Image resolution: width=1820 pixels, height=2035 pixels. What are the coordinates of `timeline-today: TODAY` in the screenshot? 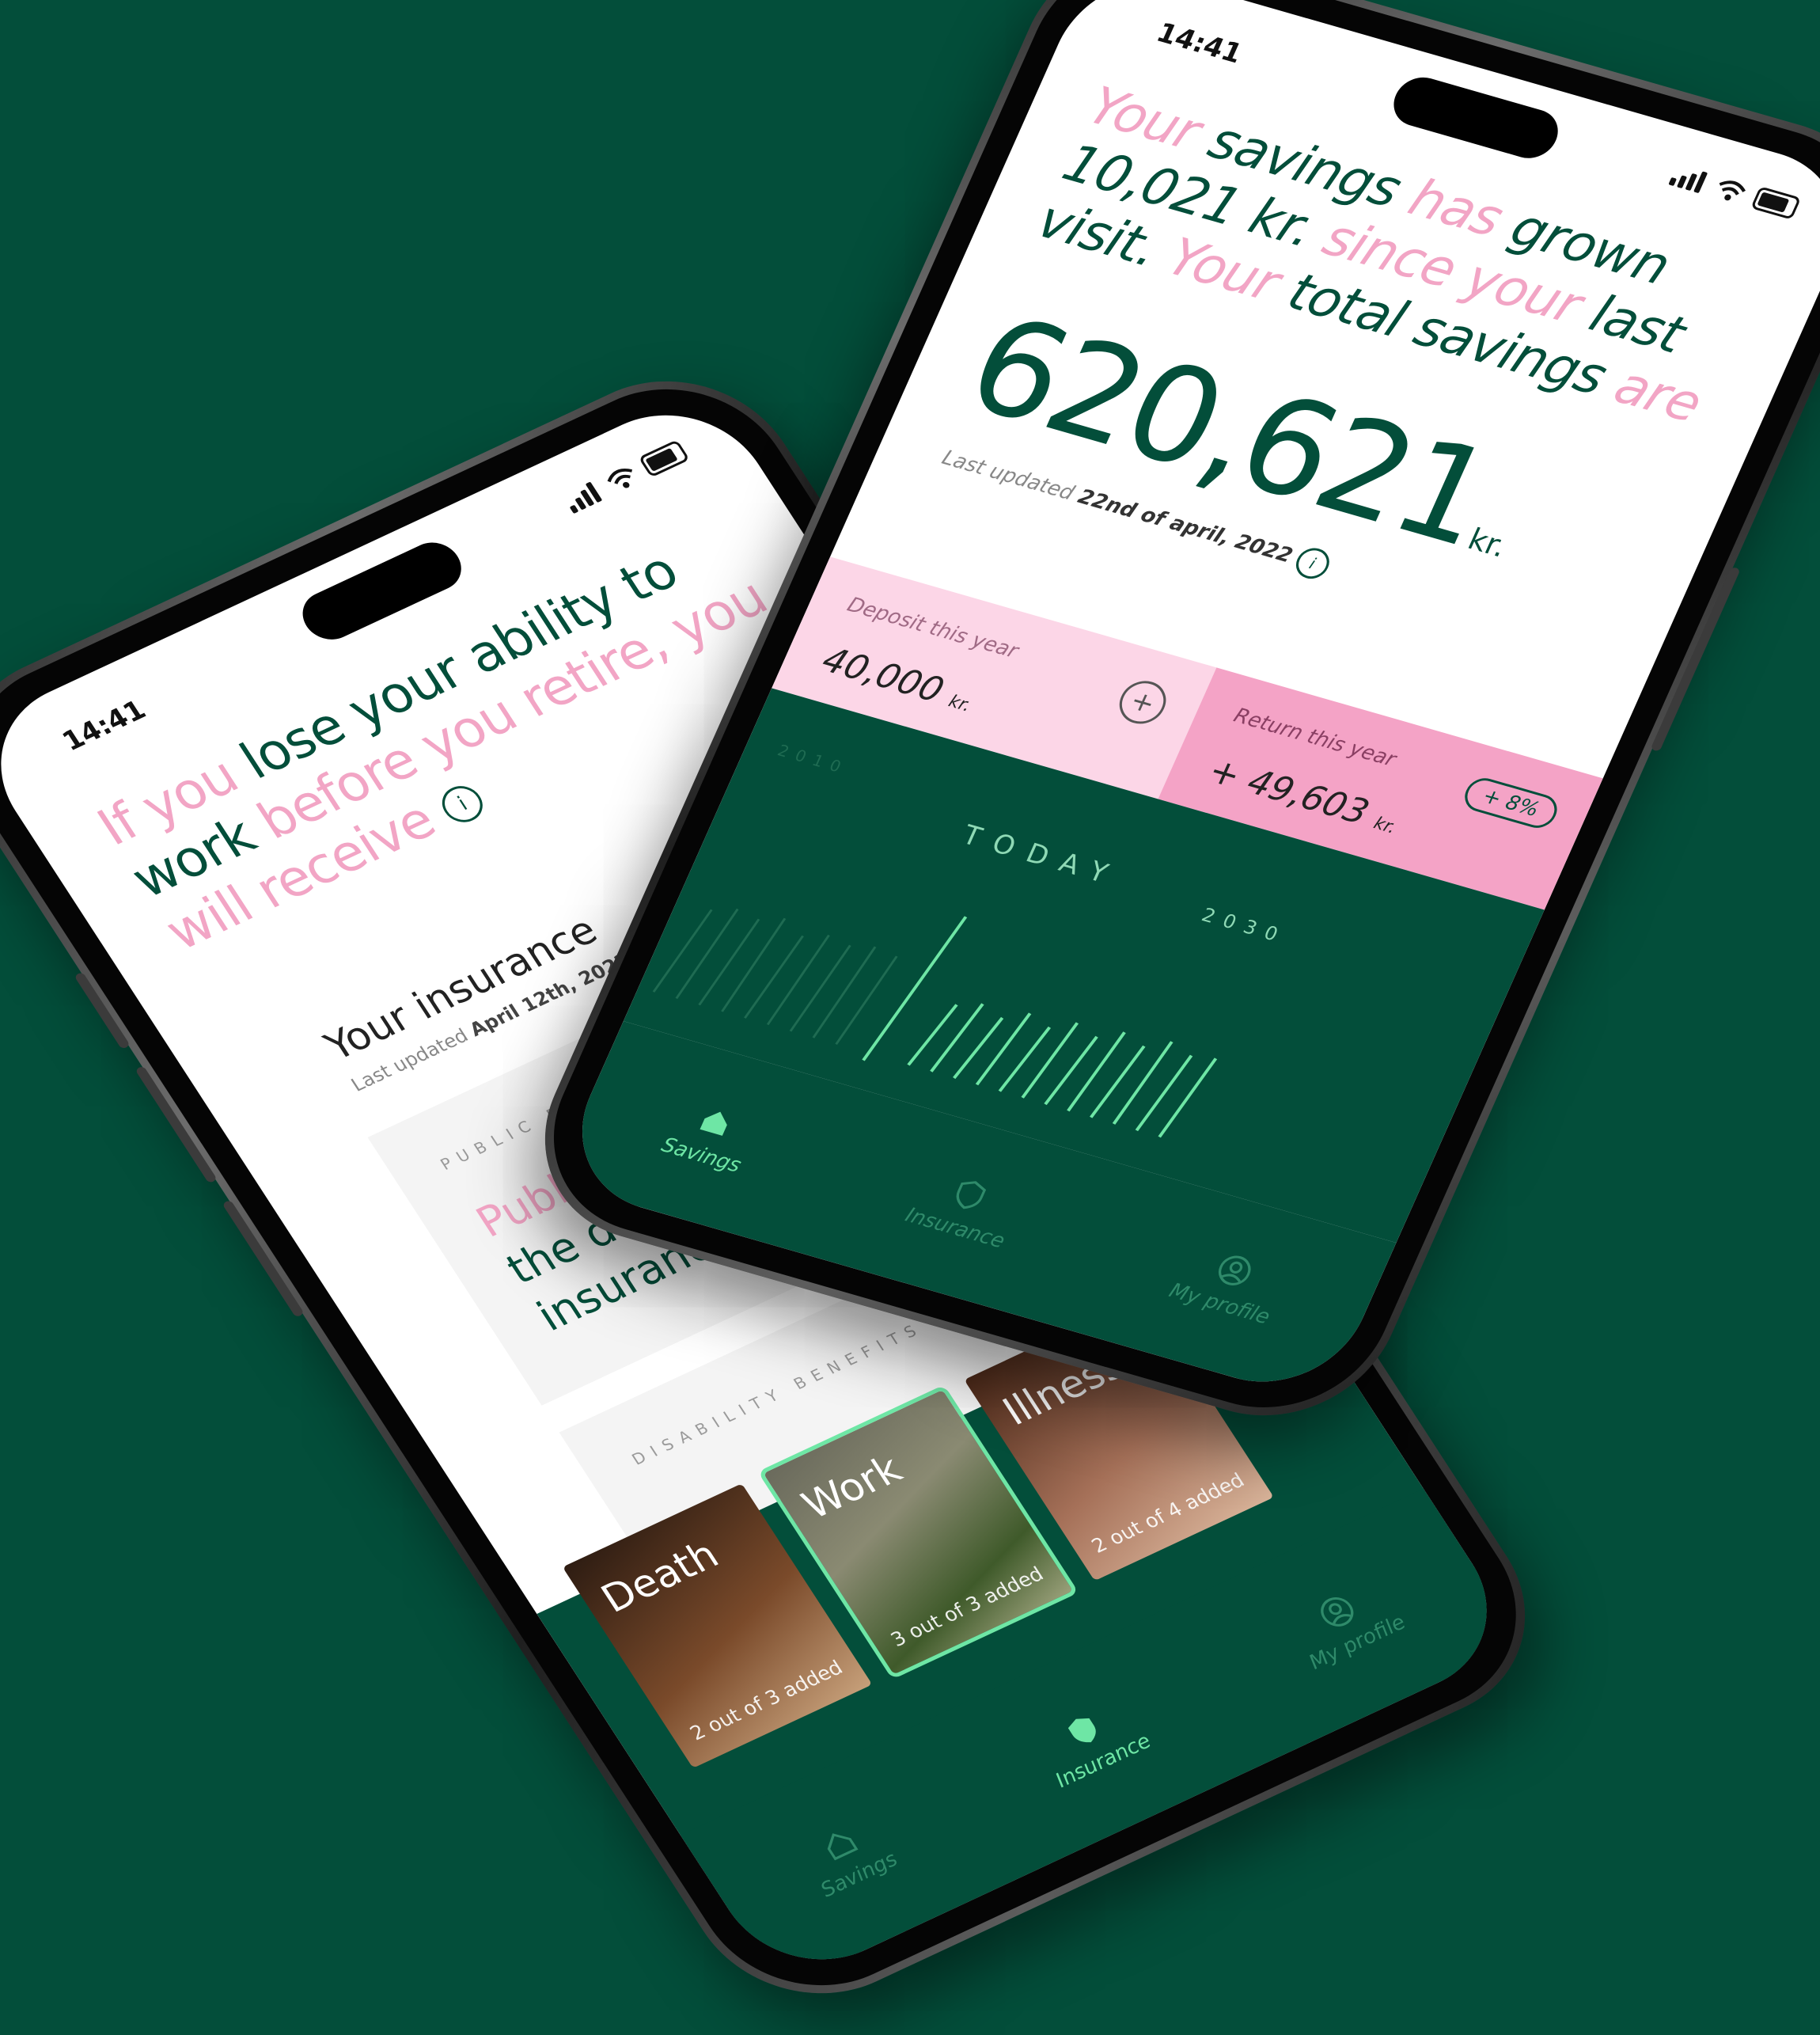 It's located at (1042, 856).